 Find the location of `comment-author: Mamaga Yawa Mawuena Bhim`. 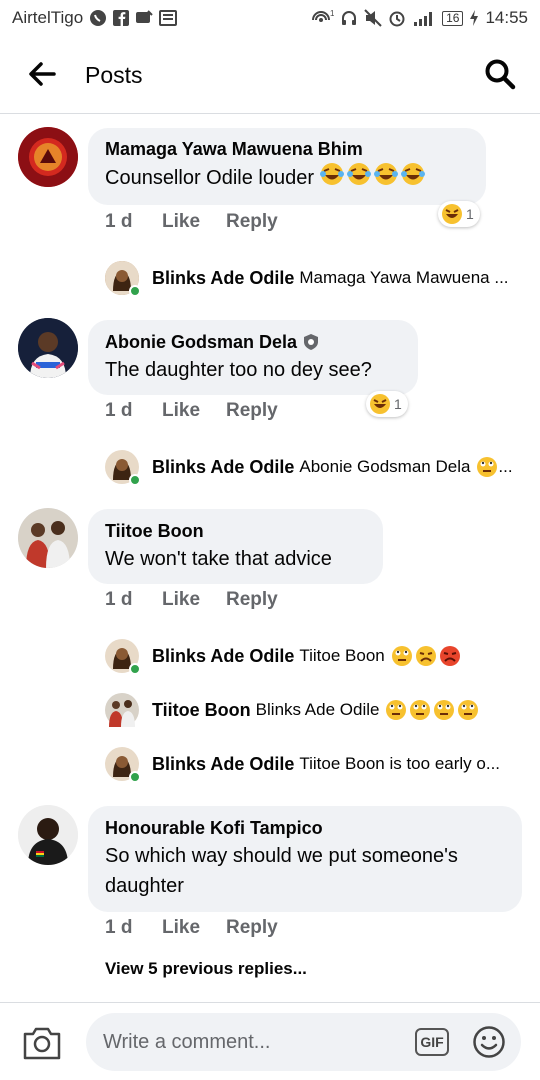

comment-author: Mamaga Yawa Mawuena Bhim is located at coordinates (287, 149).